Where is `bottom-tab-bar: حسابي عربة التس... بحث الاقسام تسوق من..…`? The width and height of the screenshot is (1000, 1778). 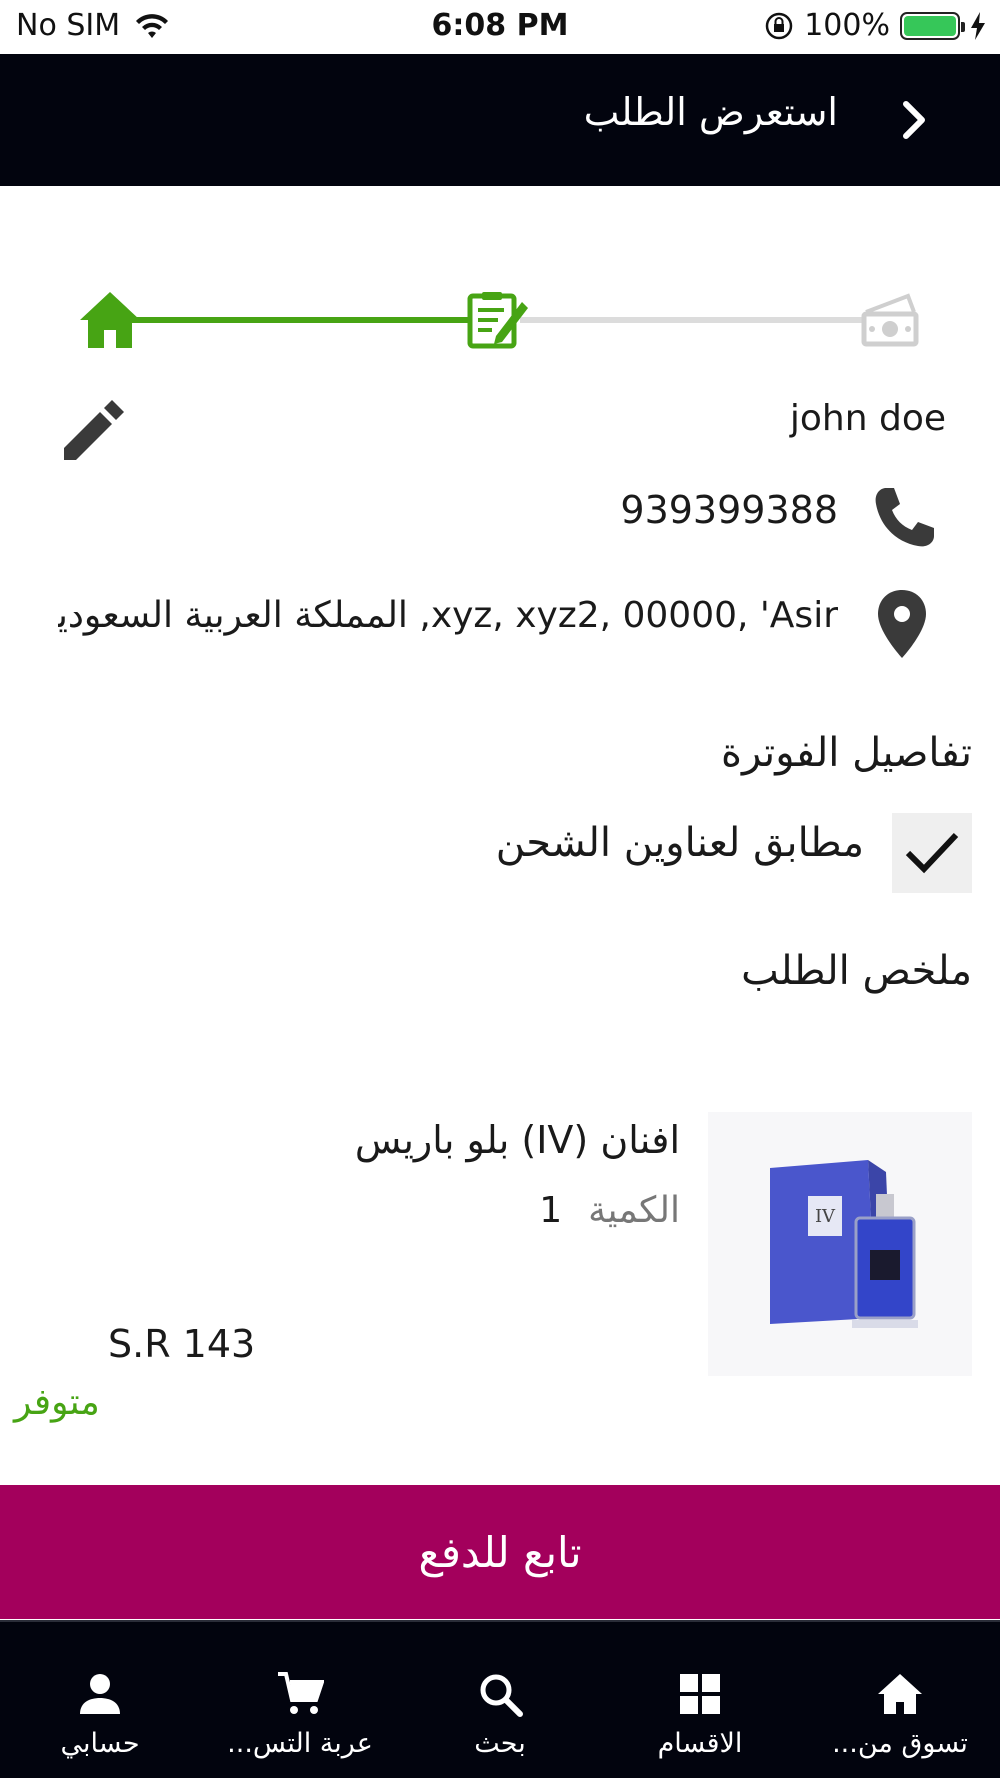 bottom-tab-bar: حسابي عربة التس... بحث الاقسام تسوق من..… is located at coordinates (500, 1699).